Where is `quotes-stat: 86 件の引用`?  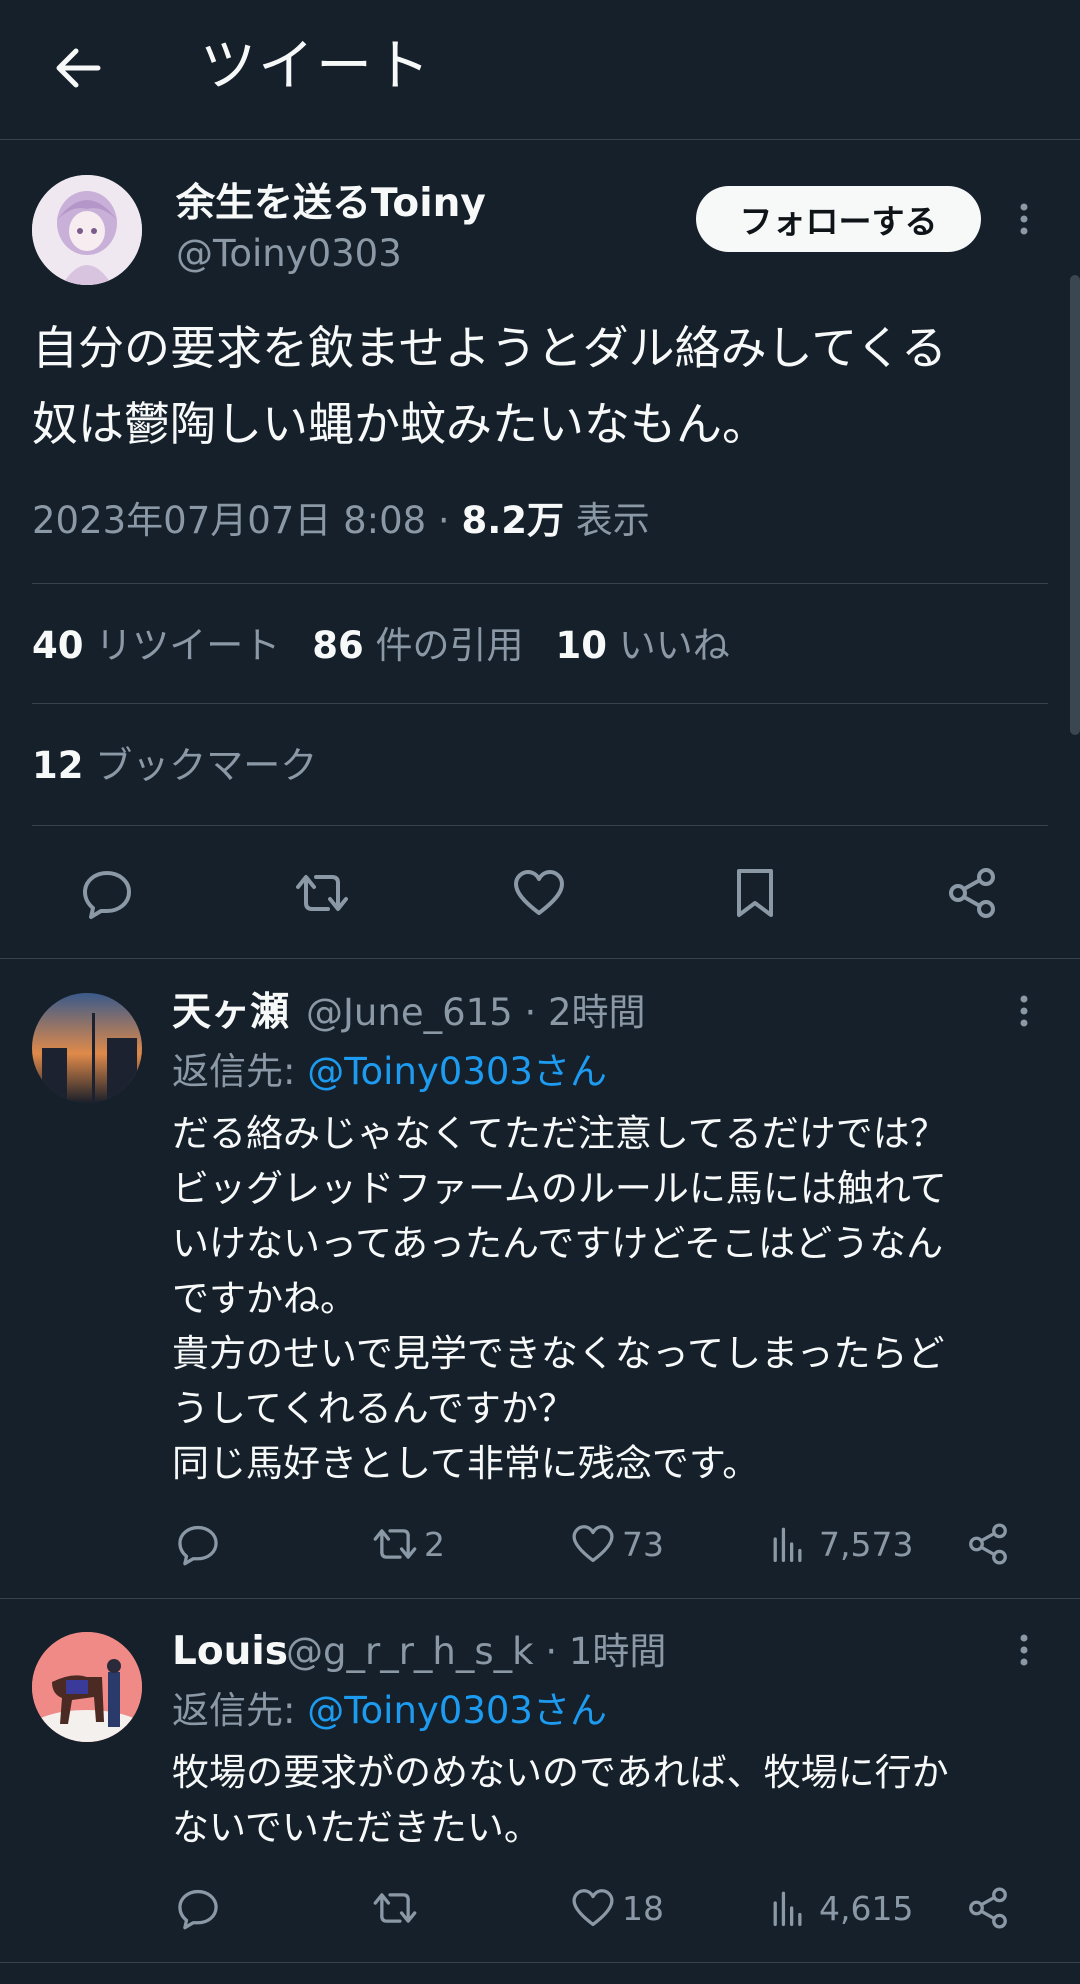
quotes-stat: 86 件の引用 is located at coordinates (417, 645).